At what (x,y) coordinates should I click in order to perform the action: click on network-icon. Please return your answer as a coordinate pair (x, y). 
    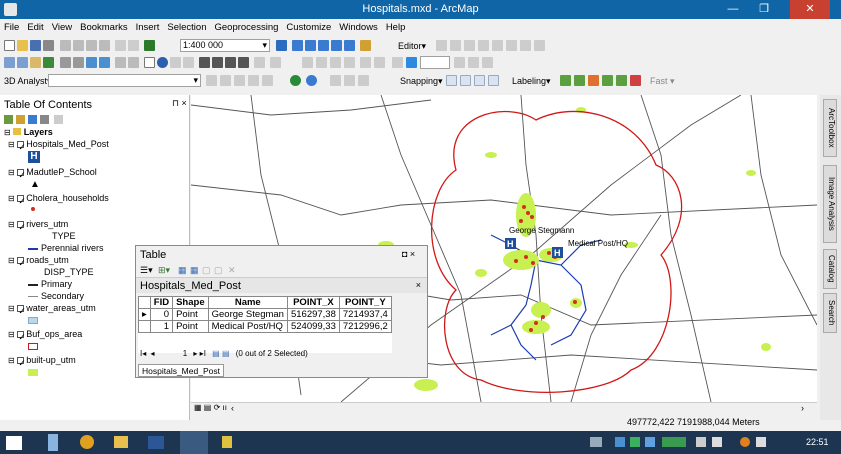
    Looking at the image, I should click on (674, 442).